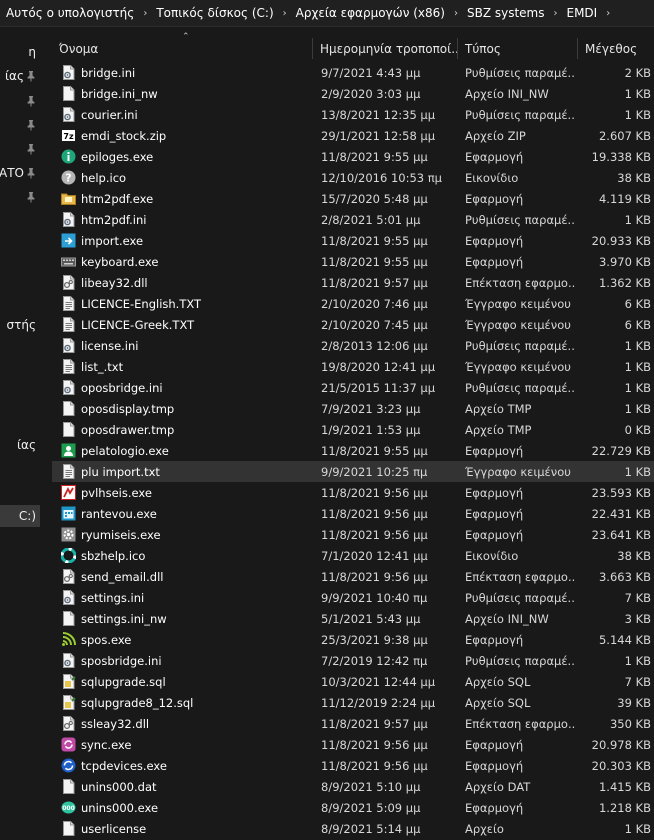 The width and height of the screenshot is (654, 840). What do you see at coordinates (637, 324) in the screenshot?
I see `file-size: 6 KB` at bounding box center [637, 324].